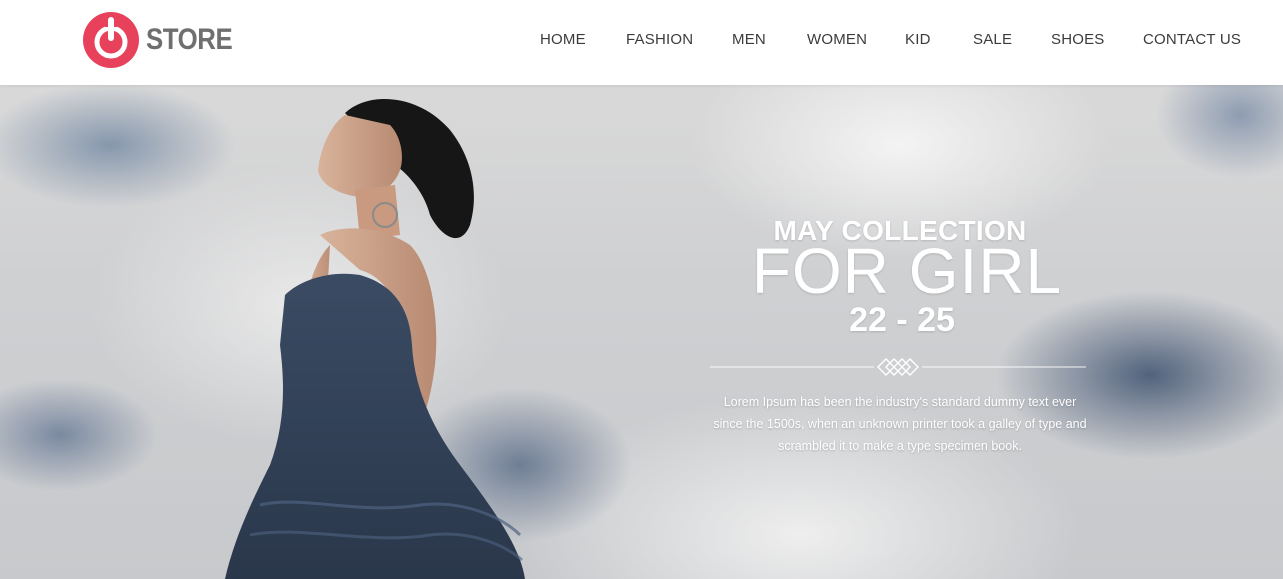  Describe the element at coordinates (659, 39) in the screenshot. I see `nav-fashion: FASHION` at that location.